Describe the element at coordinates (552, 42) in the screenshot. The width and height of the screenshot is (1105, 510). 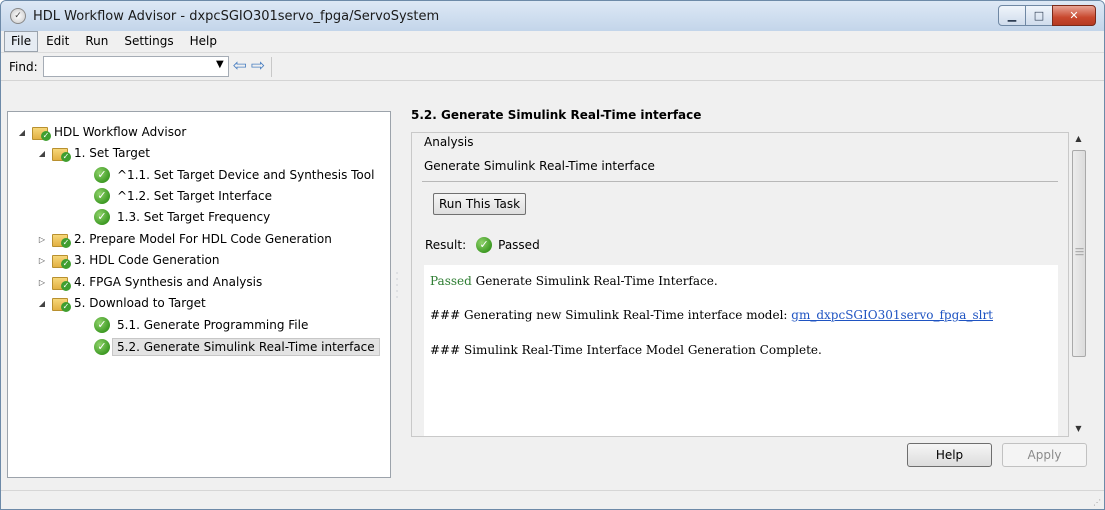
I see `menu-bar: File Edit Run Settings Help` at that location.